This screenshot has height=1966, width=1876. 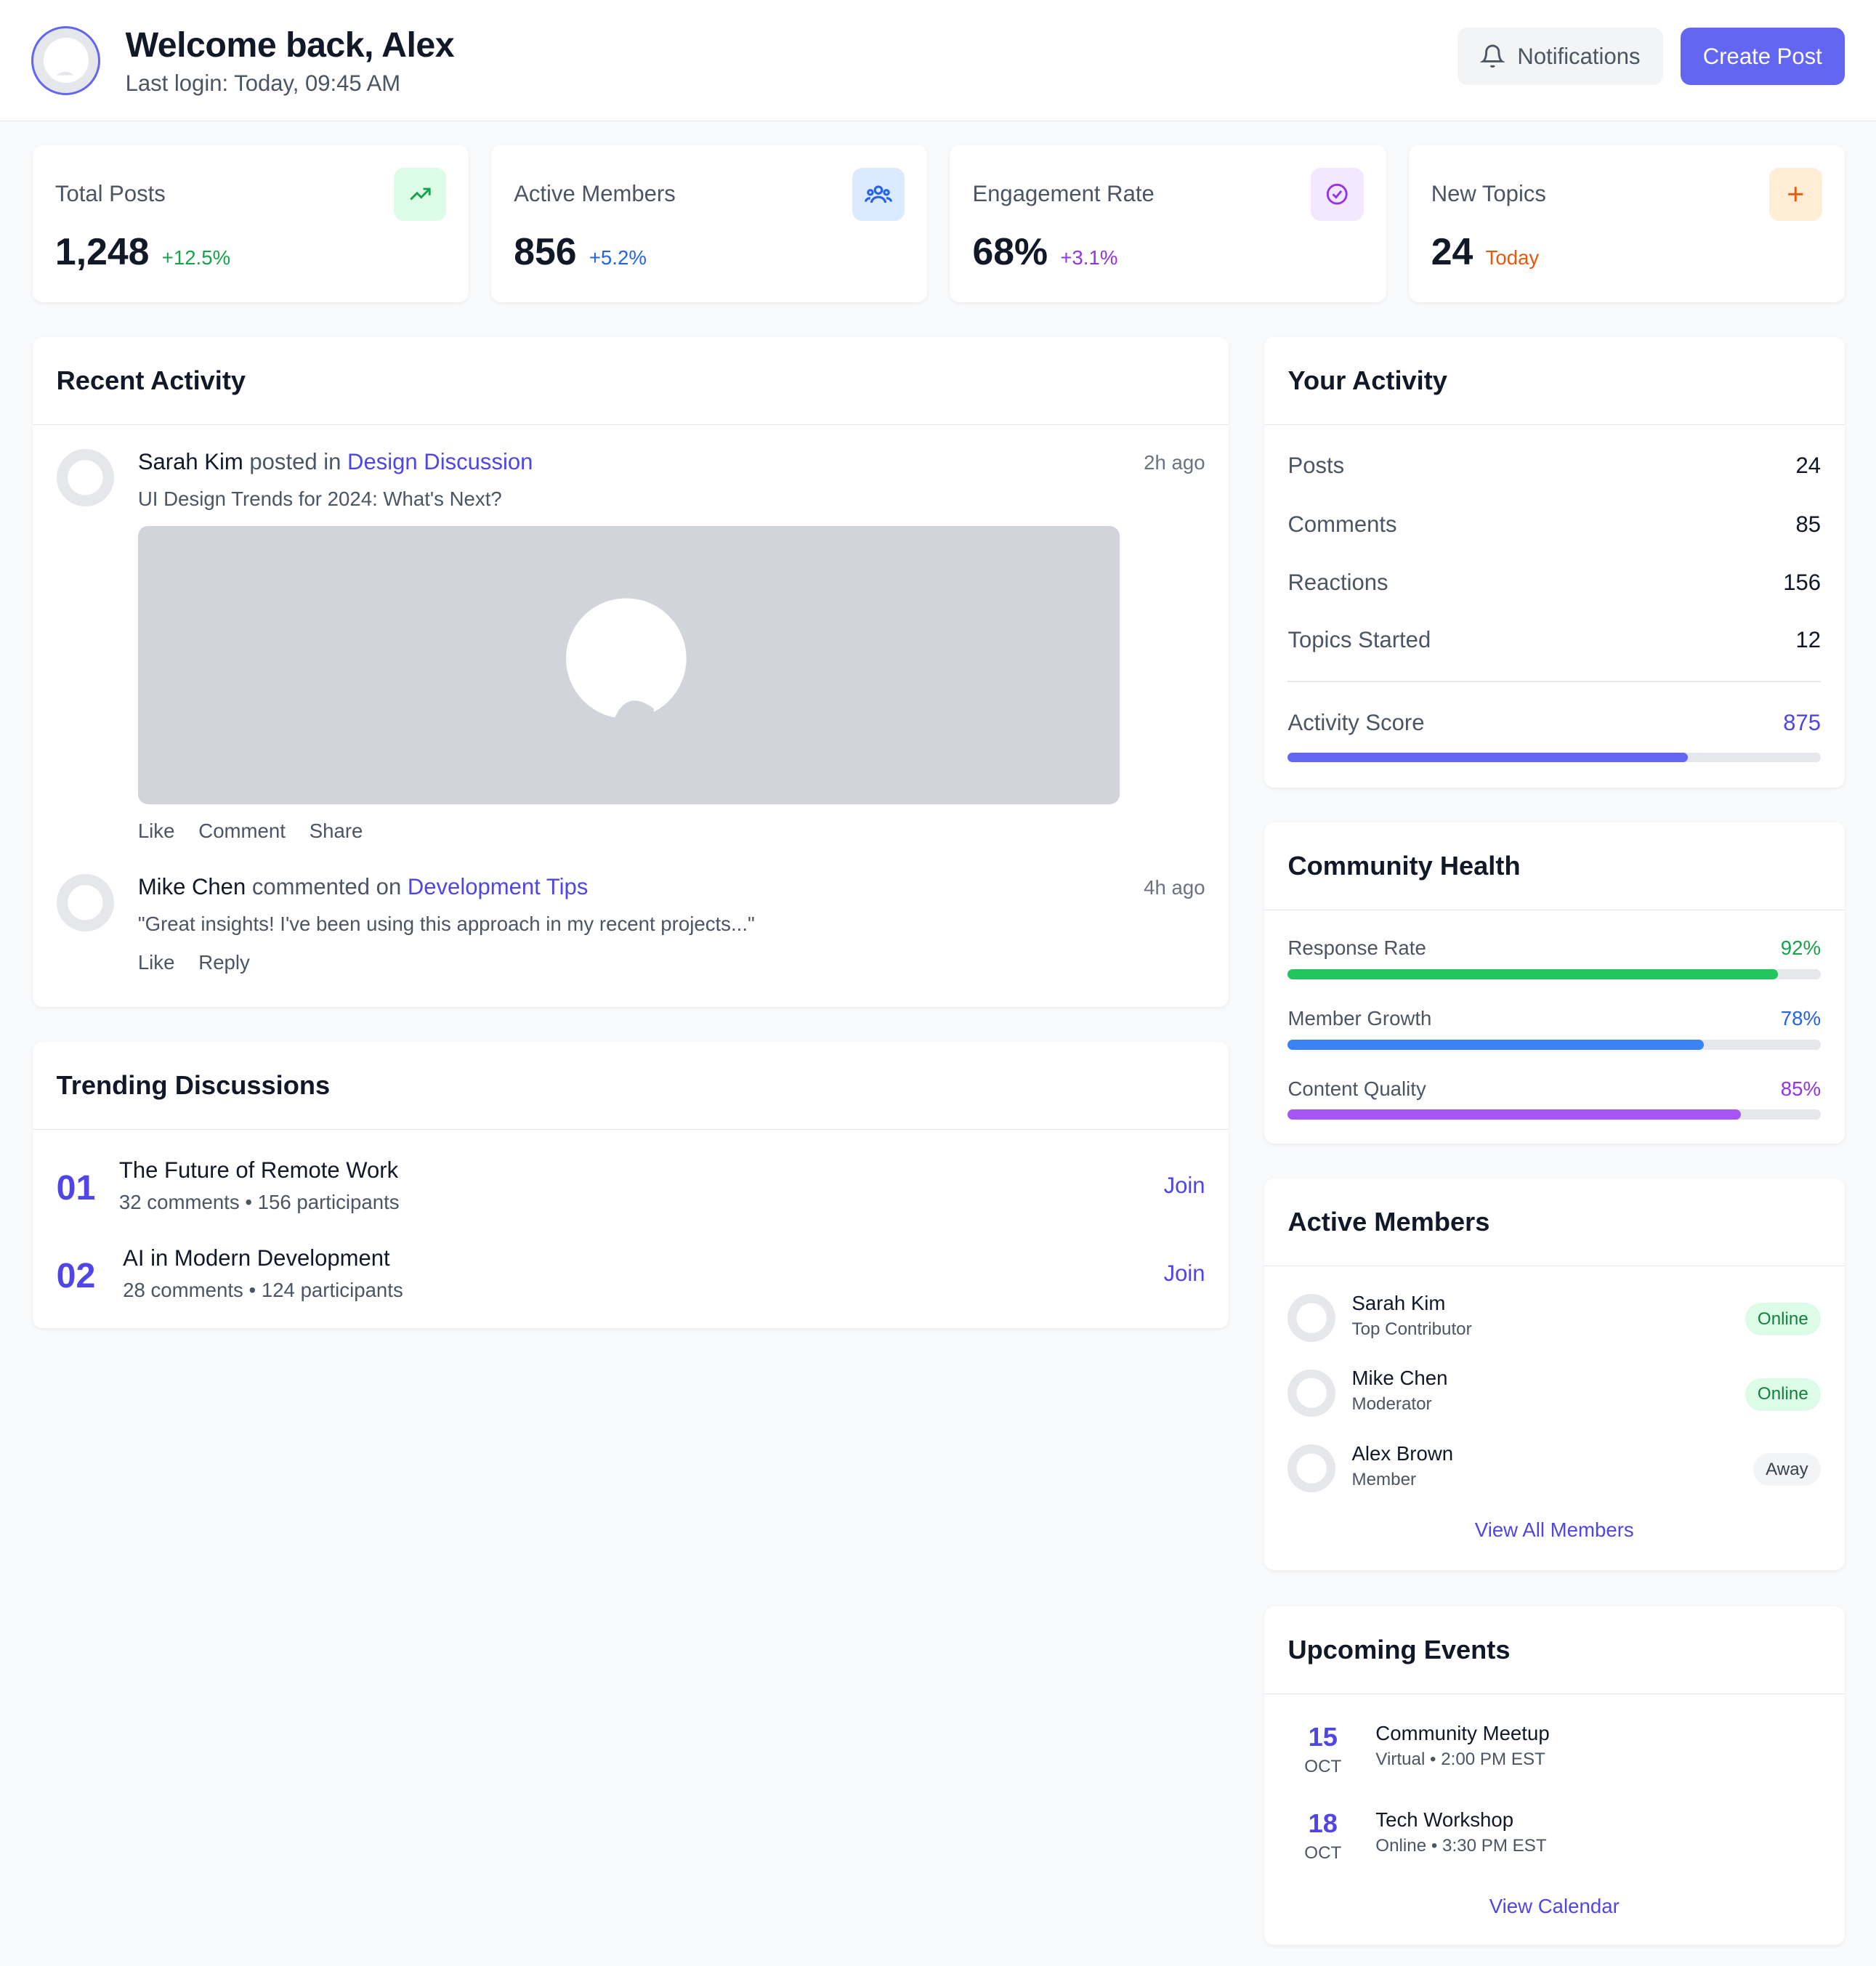 I want to click on stat-label: Topics Started, so click(x=1359, y=639).